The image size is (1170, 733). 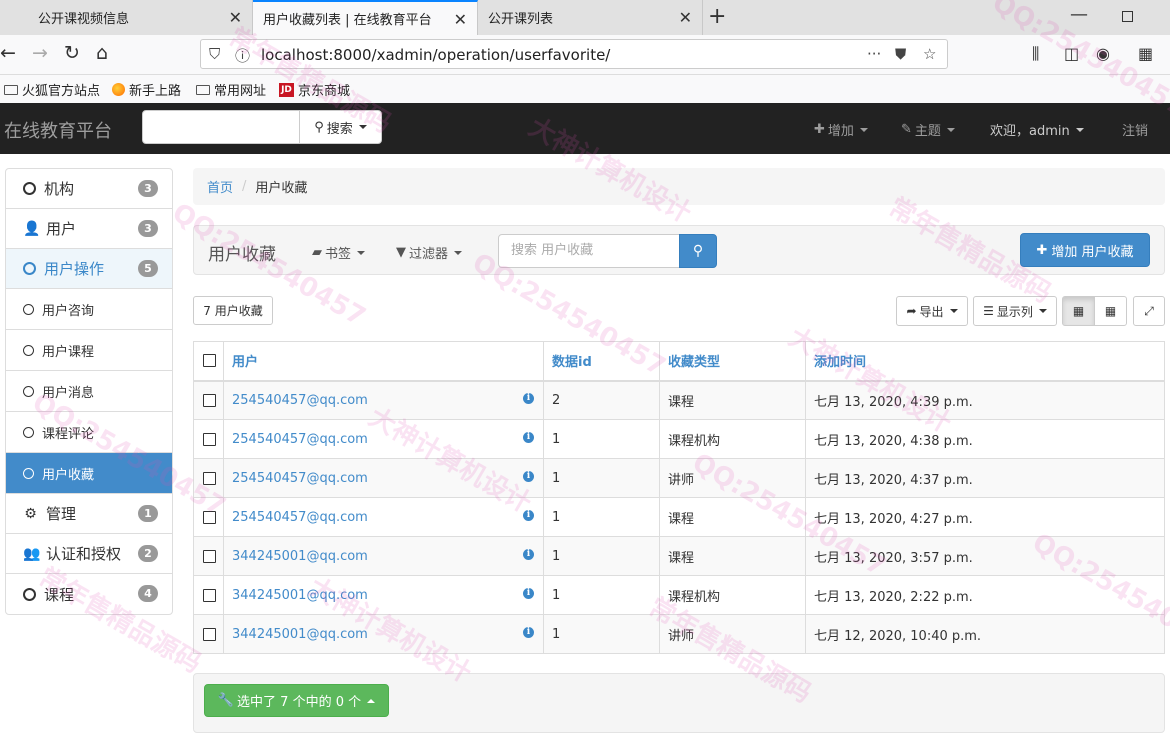 I want to click on more-icon: ···, so click(x=874, y=54).